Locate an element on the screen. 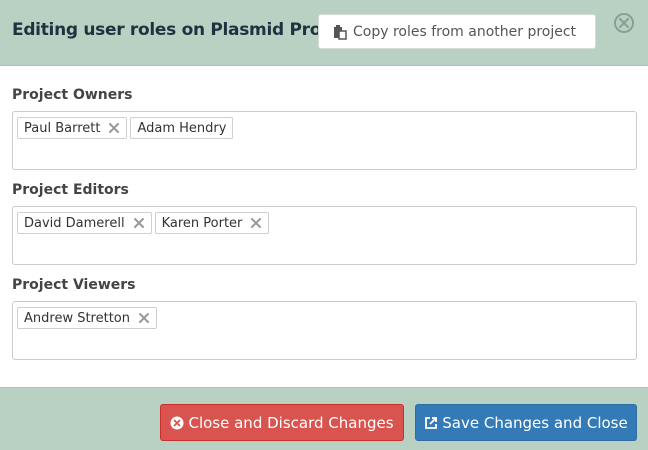 The image size is (648, 450). editors-tag-input: David Damerell Karen Porter is located at coordinates (324, 235).